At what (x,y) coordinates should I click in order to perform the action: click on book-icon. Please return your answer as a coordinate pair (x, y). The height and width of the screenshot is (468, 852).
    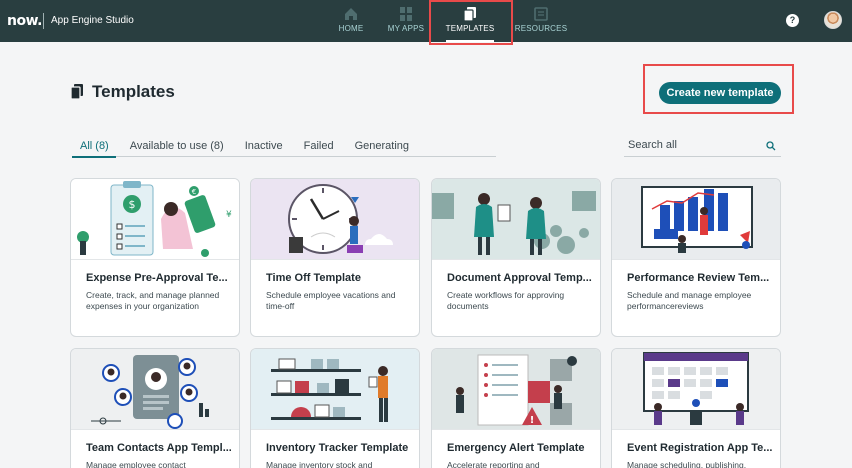
    Looking at the image, I should click on (541, 14).